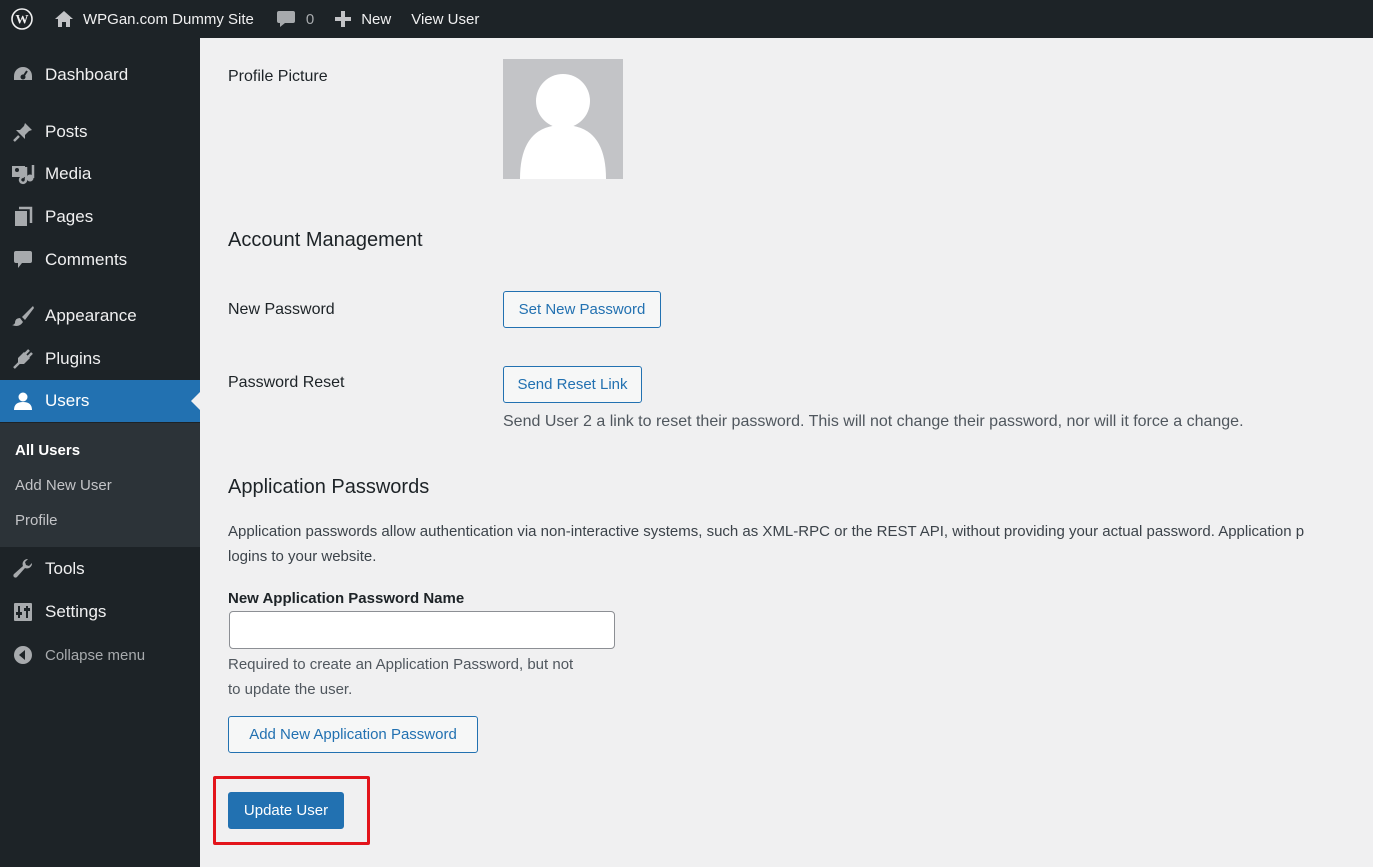 Image resolution: width=1373 pixels, height=867 pixels. I want to click on menu-comments: Comments, so click(100, 260).